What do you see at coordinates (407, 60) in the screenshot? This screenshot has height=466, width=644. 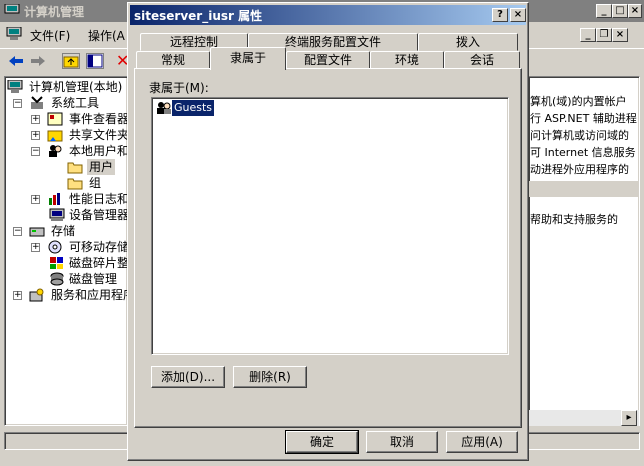 I see `tab-environment: 环境` at bounding box center [407, 60].